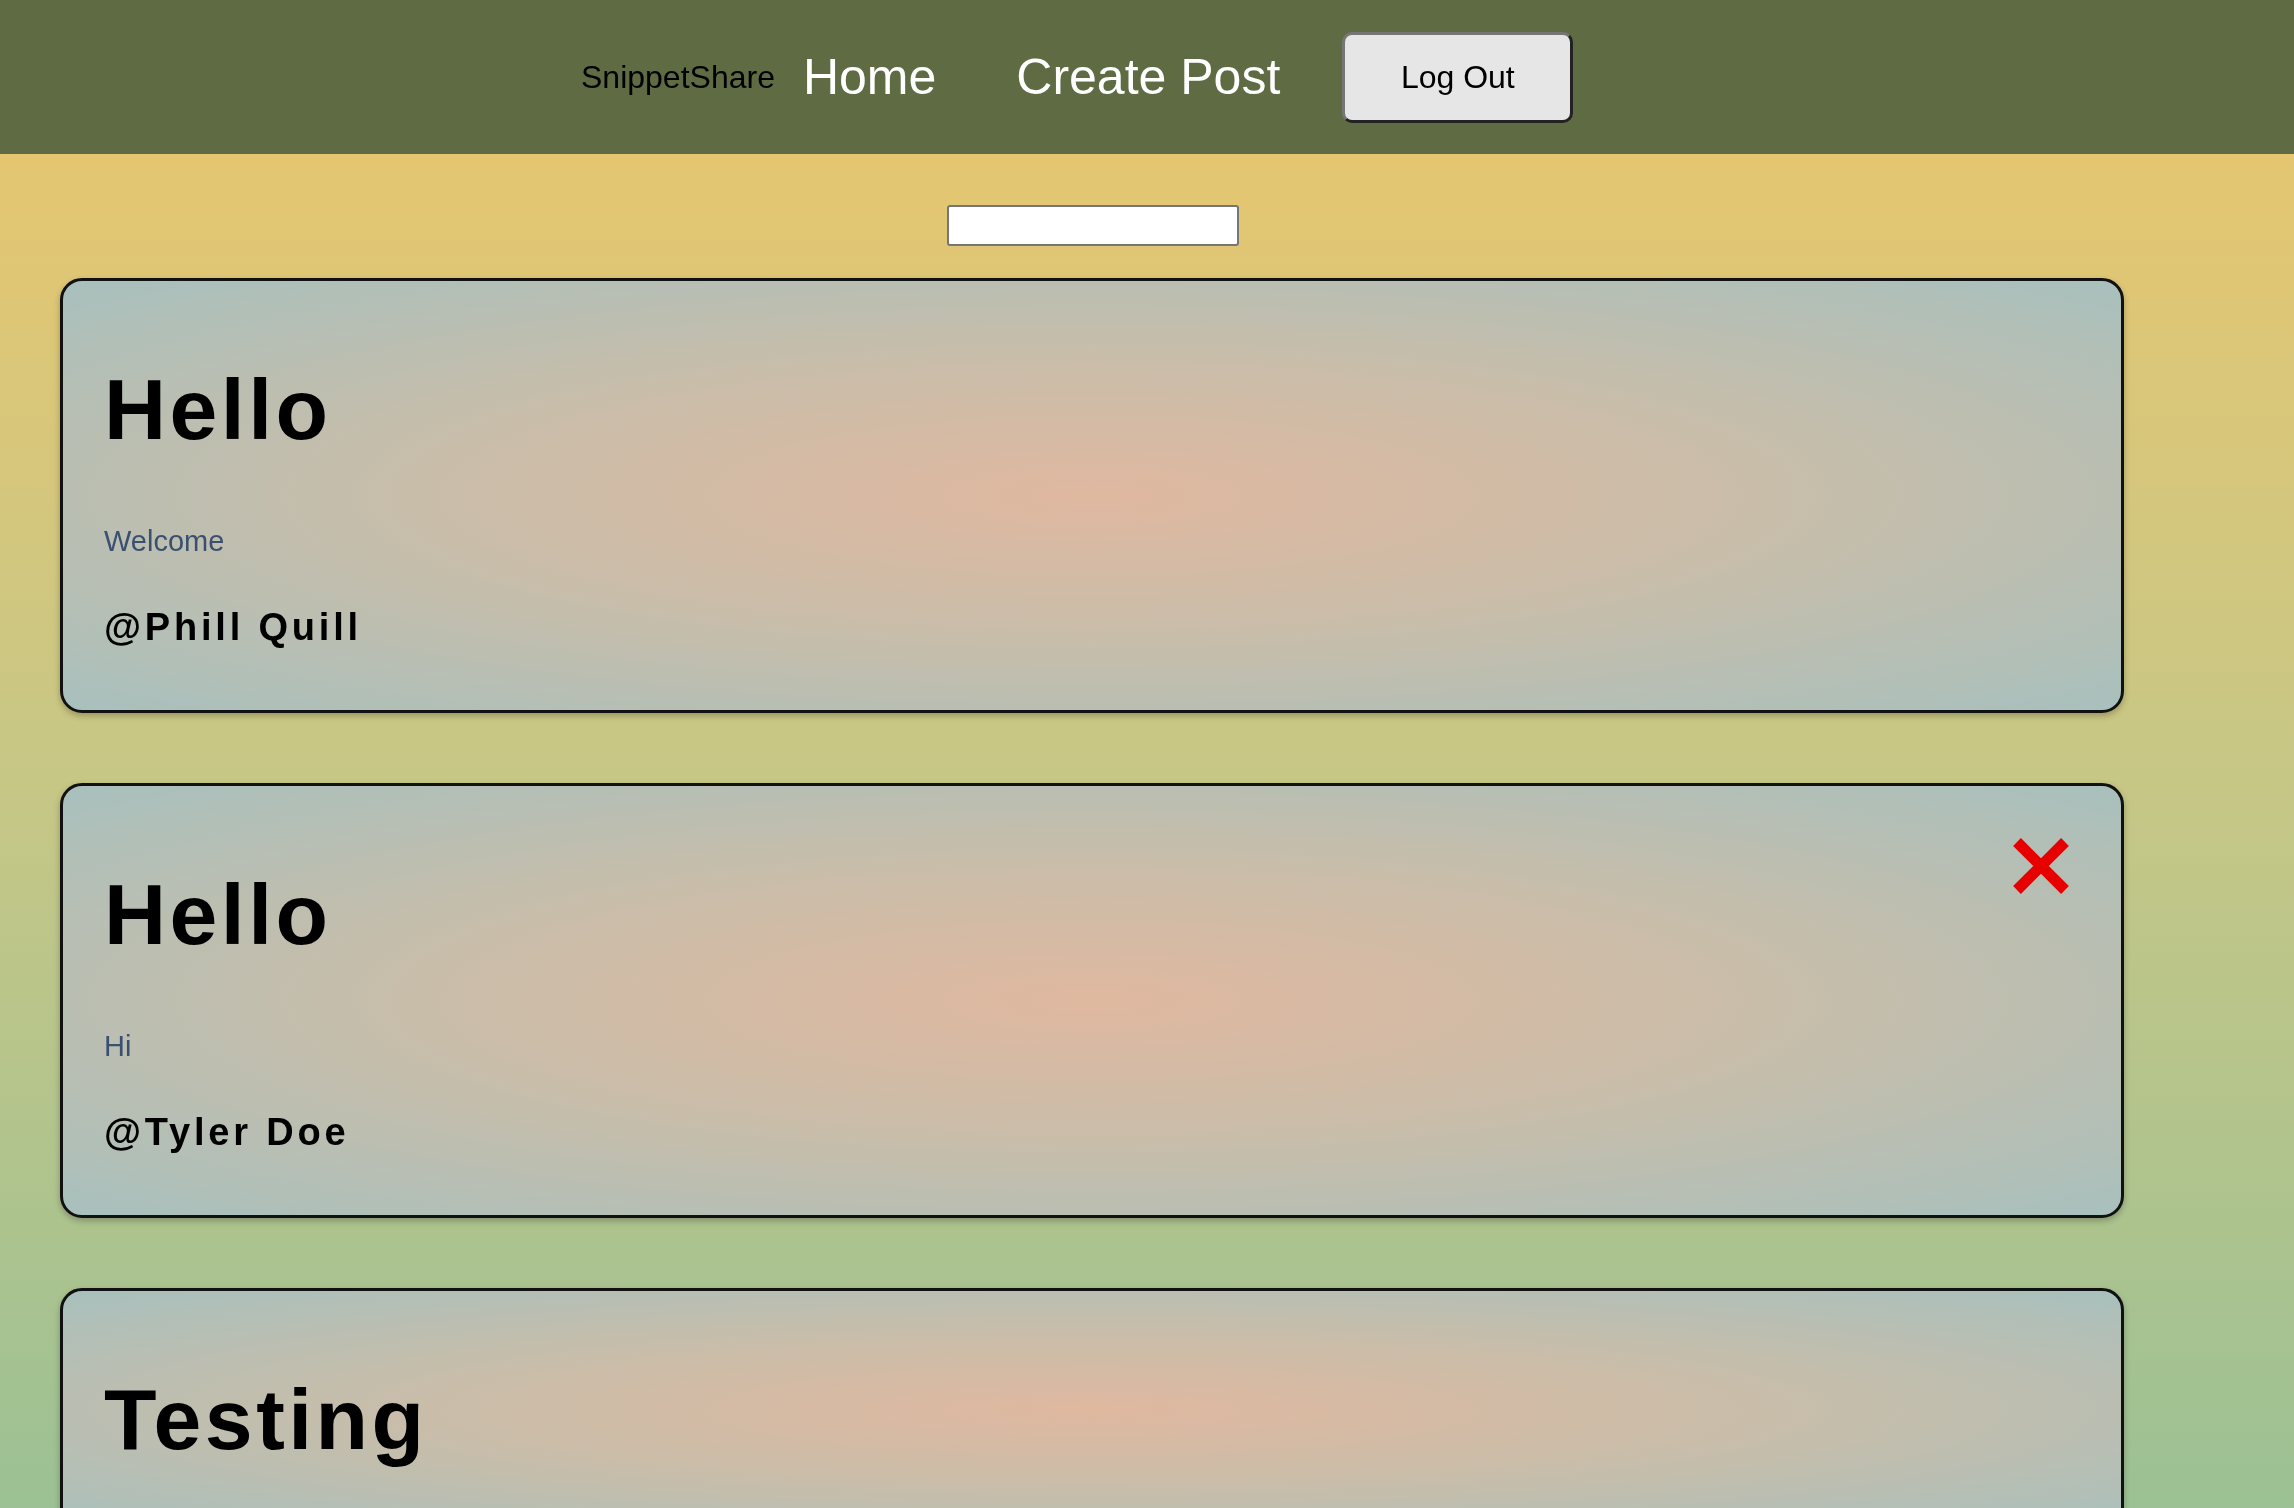  What do you see at coordinates (1458, 77) in the screenshot?
I see `log-out-button: Log Out` at bounding box center [1458, 77].